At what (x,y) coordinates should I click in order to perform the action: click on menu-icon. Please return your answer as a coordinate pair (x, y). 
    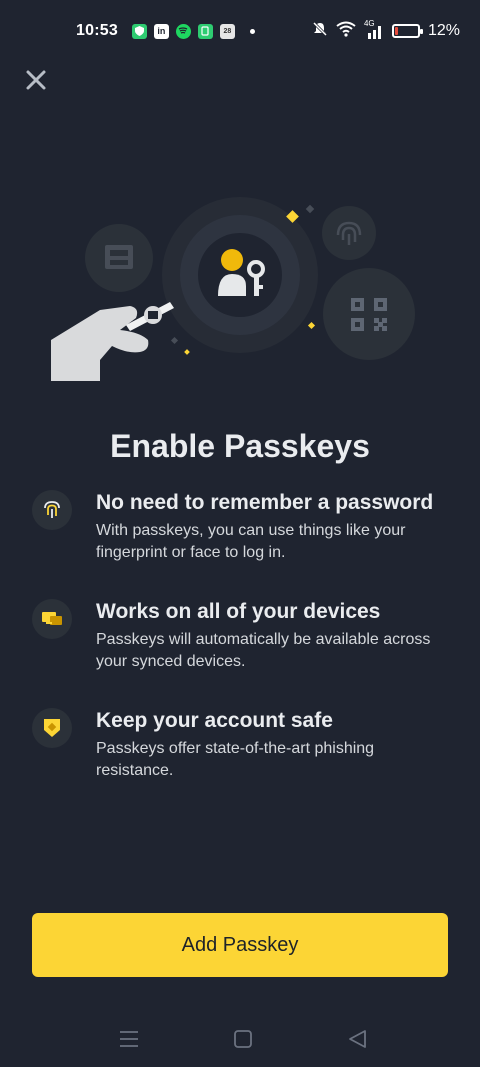
    Looking at the image, I should click on (129, 1039).